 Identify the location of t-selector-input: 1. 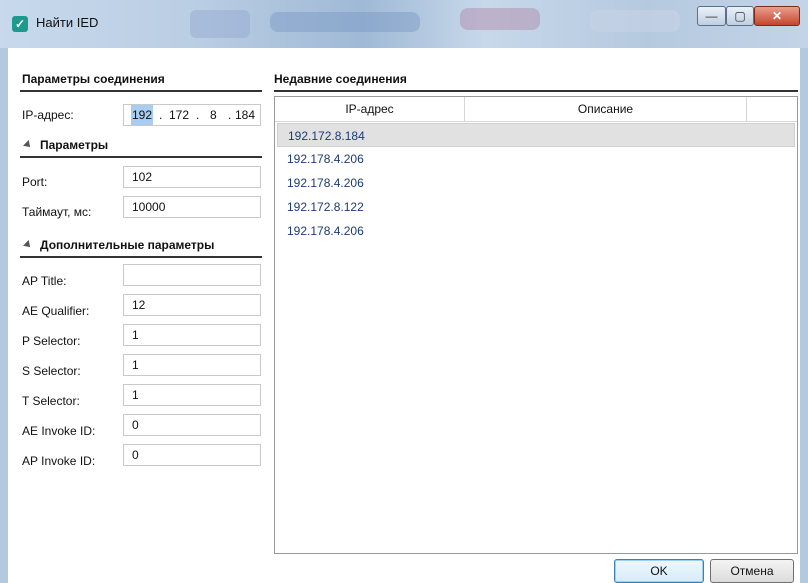
(192, 395).